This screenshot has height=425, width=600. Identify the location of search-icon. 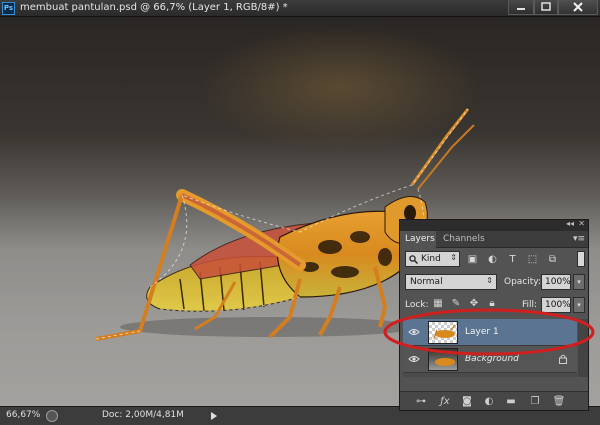
(413, 259).